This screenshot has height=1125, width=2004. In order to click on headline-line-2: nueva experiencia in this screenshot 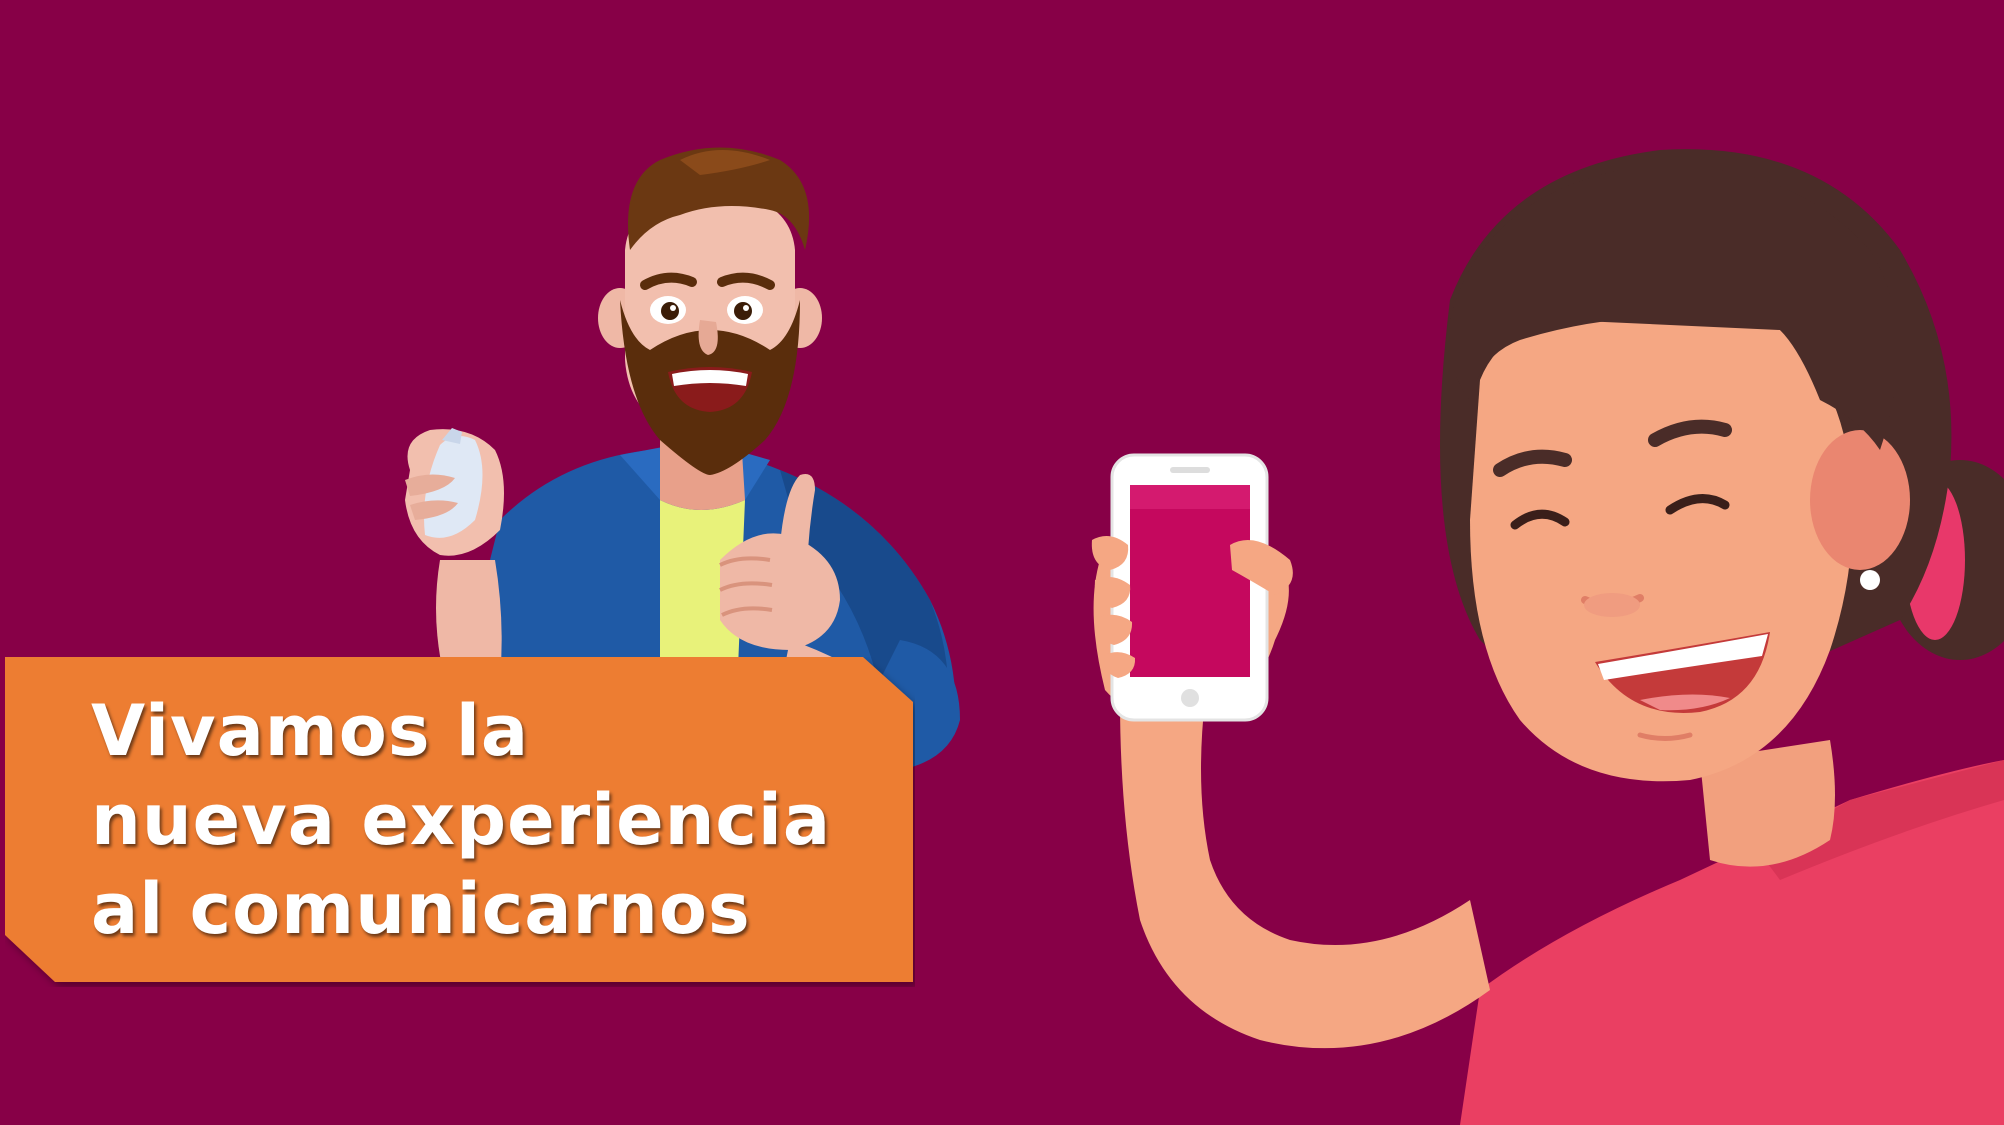, I will do `click(461, 820)`.